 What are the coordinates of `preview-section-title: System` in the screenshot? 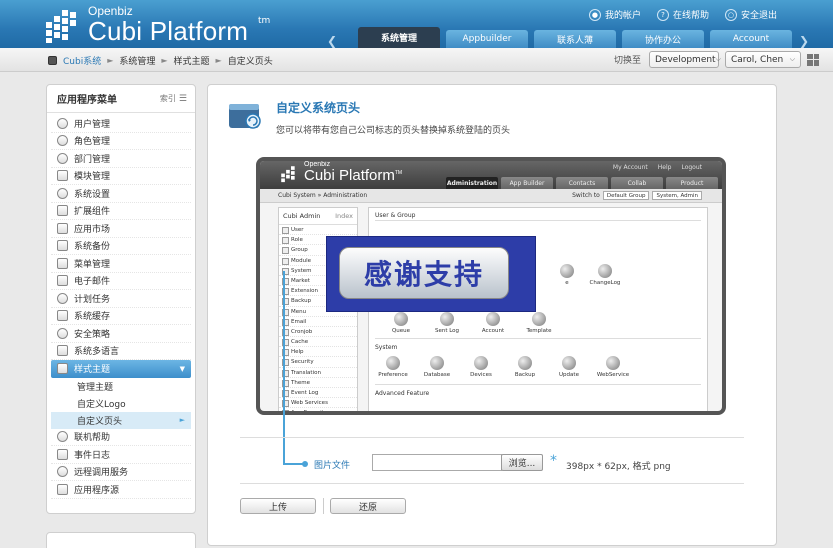 It's located at (386, 347).